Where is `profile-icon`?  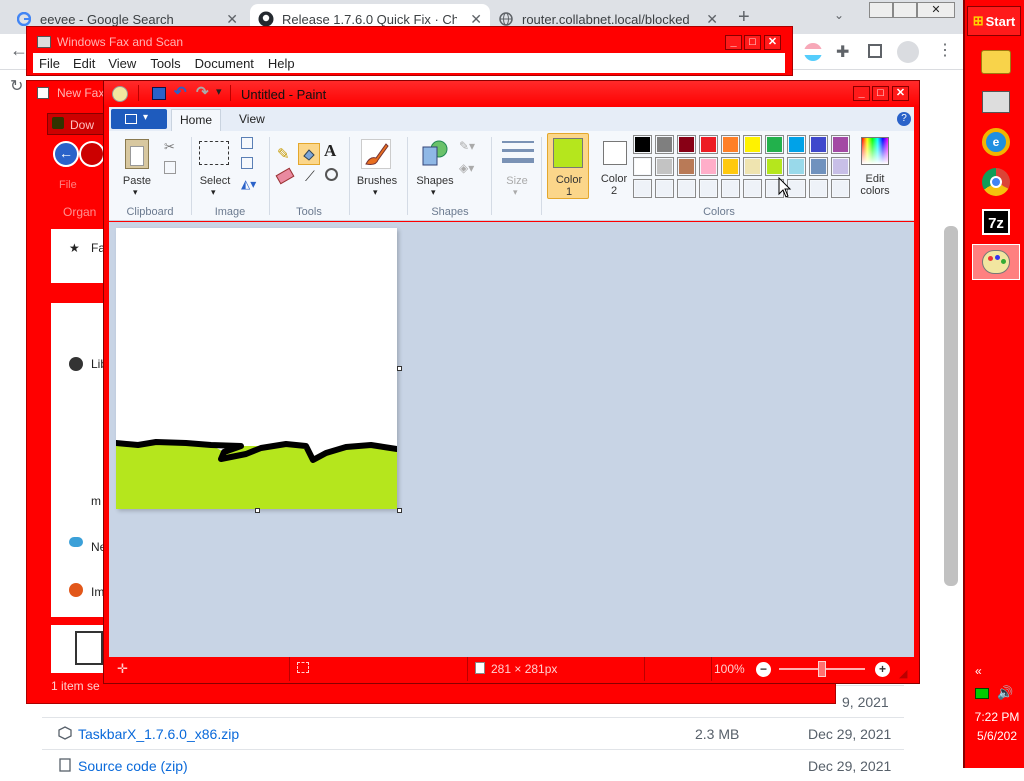 profile-icon is located at coordinates (908, 52).